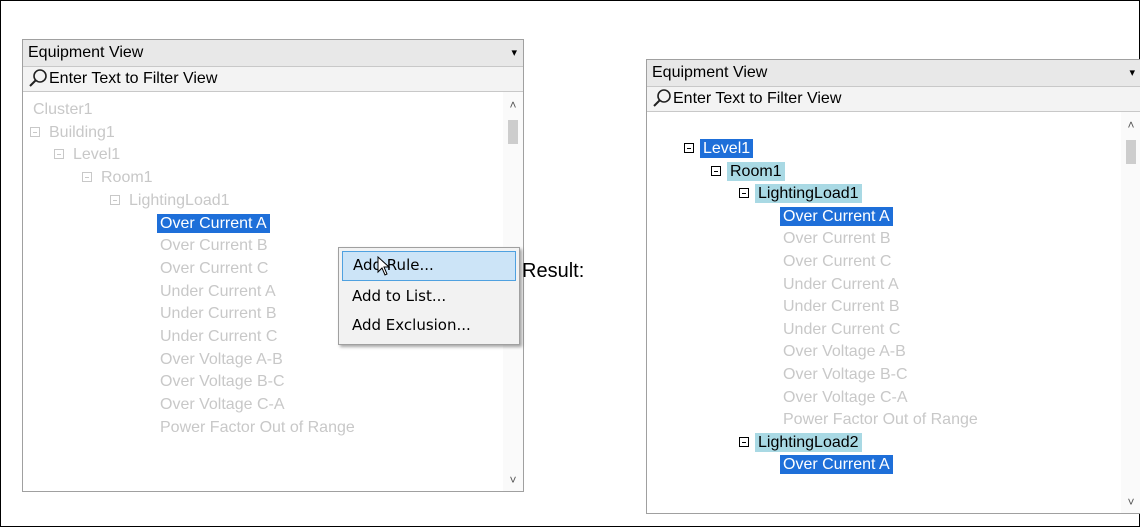 The image size is (1140, 527). Describe the element at coordinates (1130, 312) in the screenshot. I see `vertical-scrollbar: ˄ ˅` at that location.